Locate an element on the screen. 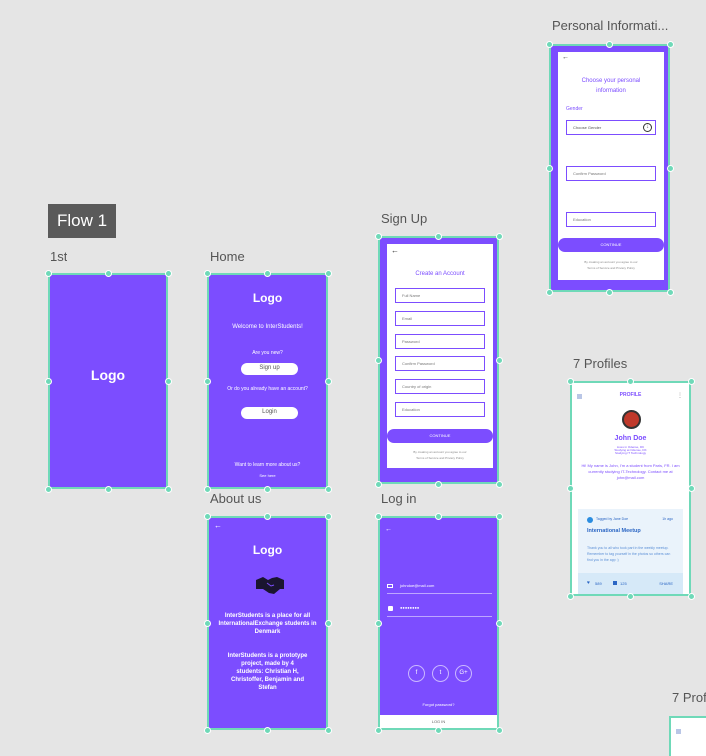 The image size is (706, 756). login-button: Login is located at coordinates (269, 413).